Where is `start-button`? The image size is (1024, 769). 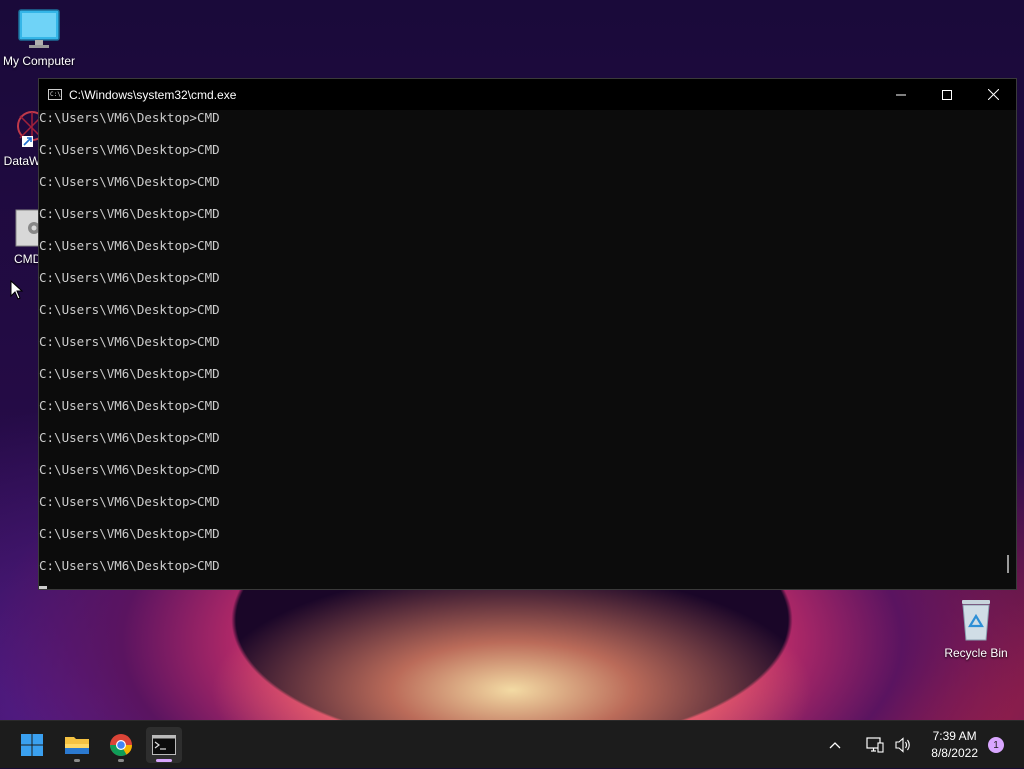
start-button is located at coordinates (32, 745).